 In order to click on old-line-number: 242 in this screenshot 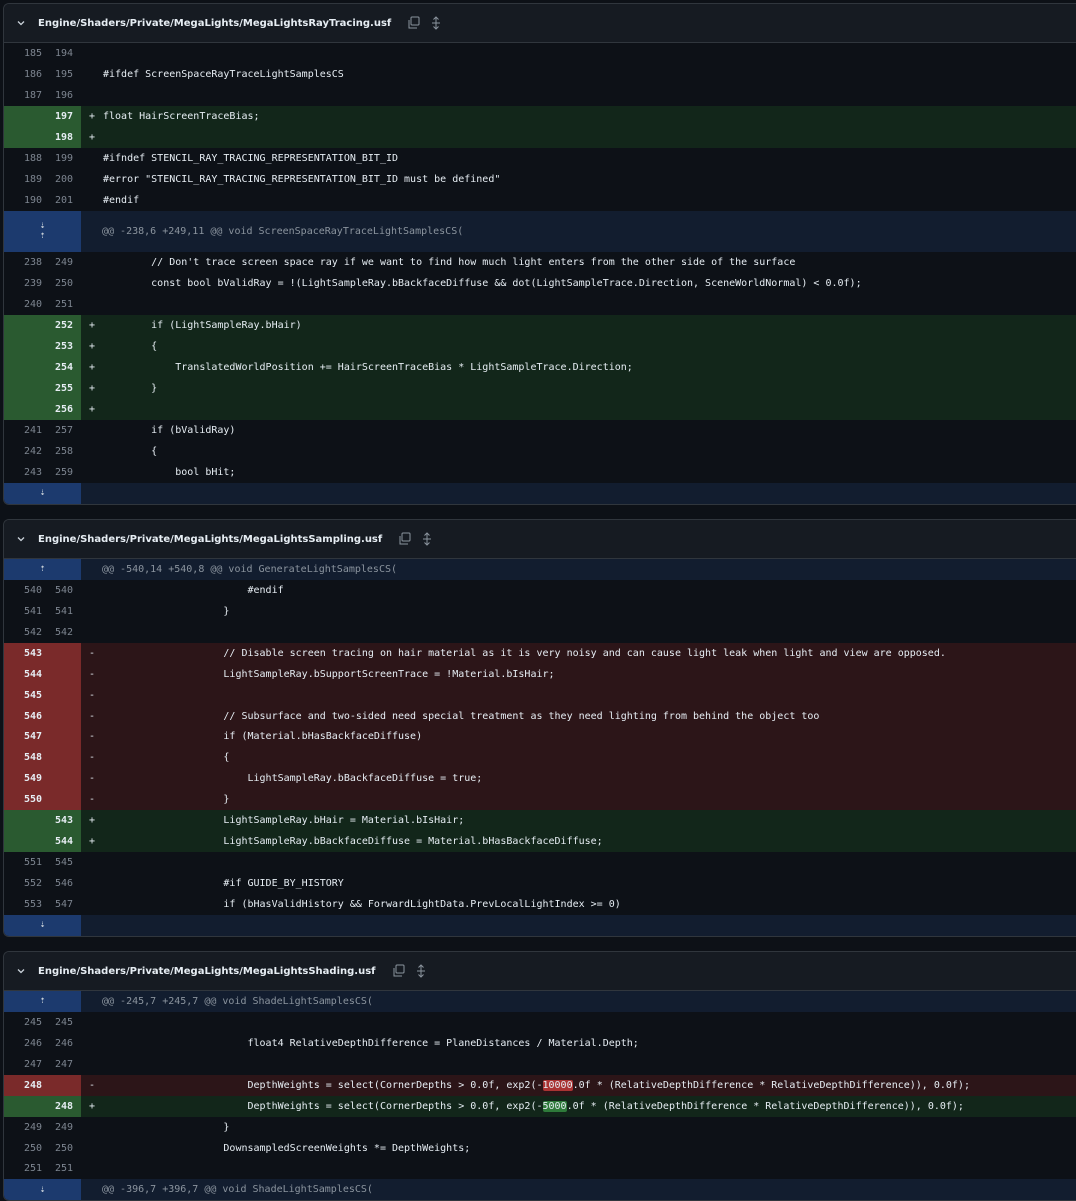, I will do `click(23, 451)`.